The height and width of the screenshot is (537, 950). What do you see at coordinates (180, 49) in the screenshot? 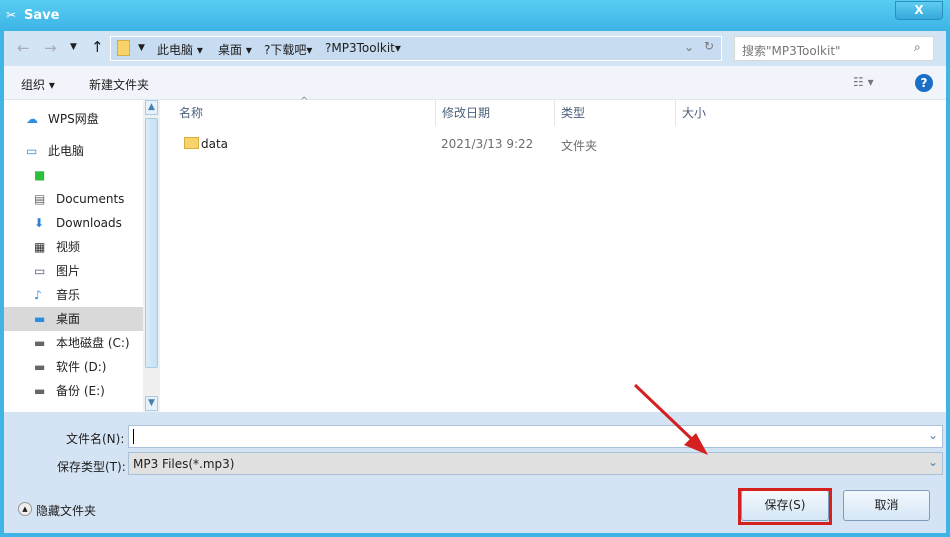
I see `breadcrumb-item: 此电脑 ▾` at bounding box center [180, 49].